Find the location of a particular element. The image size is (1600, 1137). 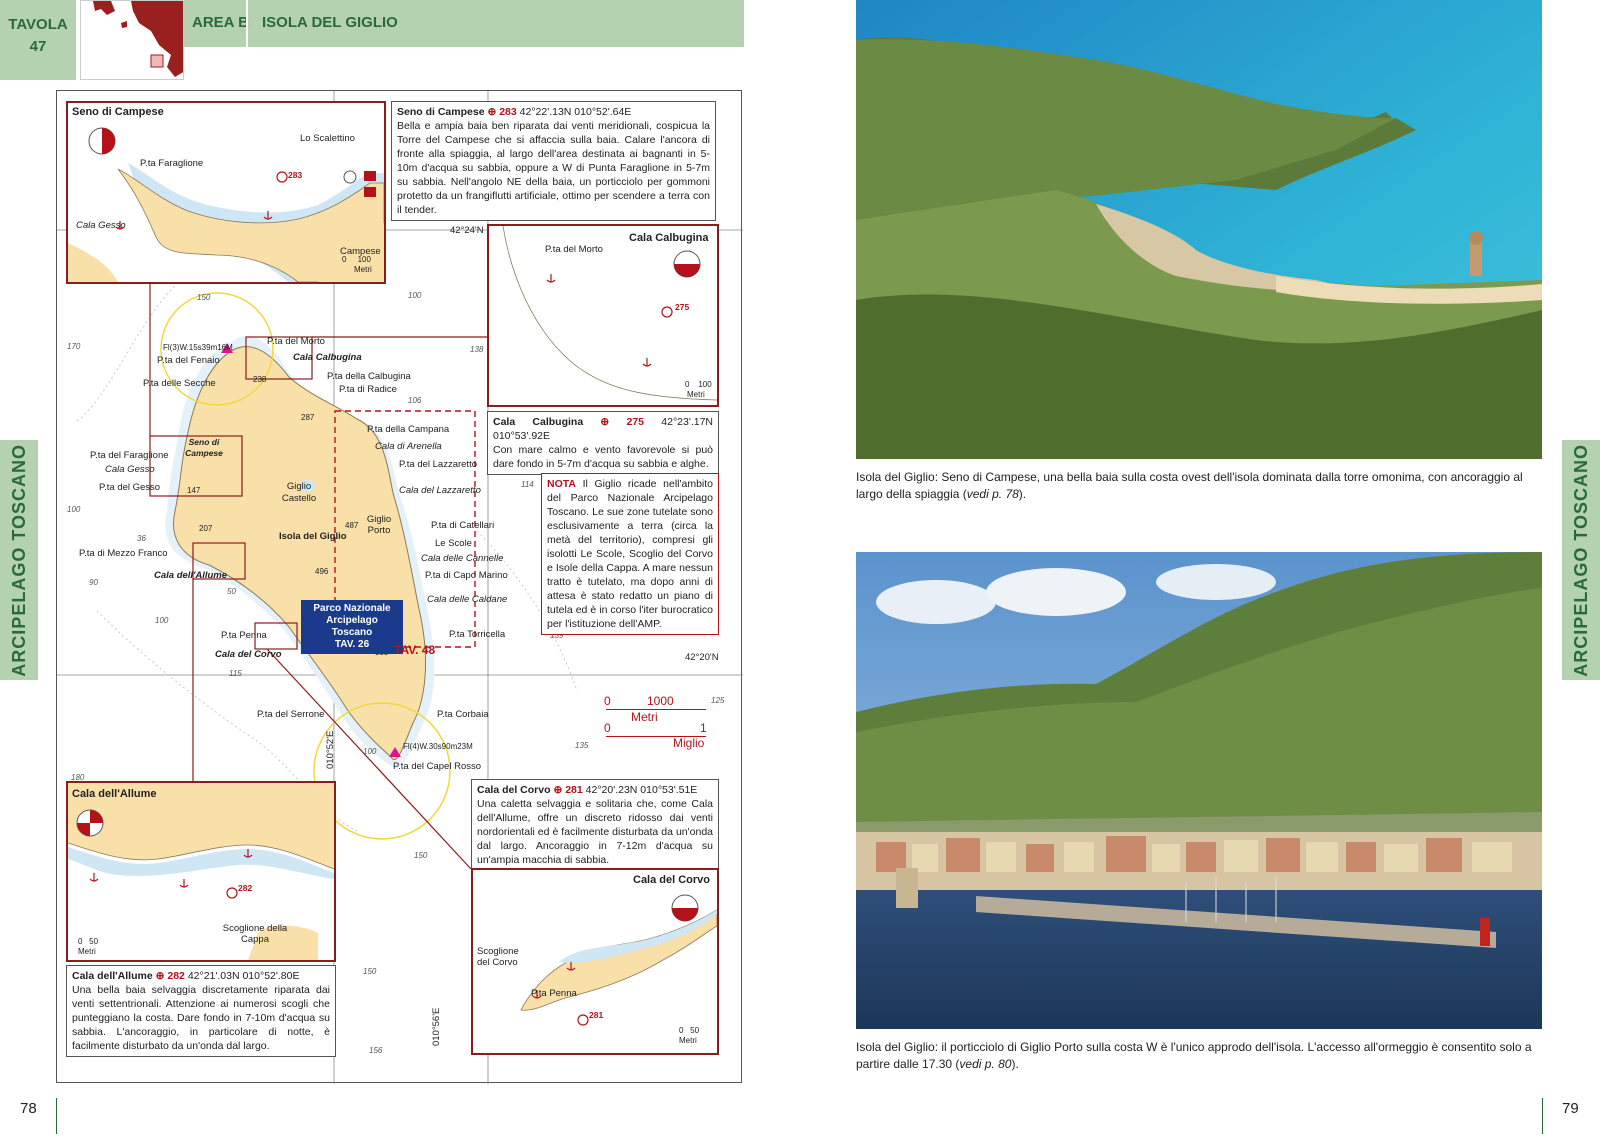

label-pta-di-mezzo-franco: P.ta di Mezzo Franco is located at coordinates (123, 553).